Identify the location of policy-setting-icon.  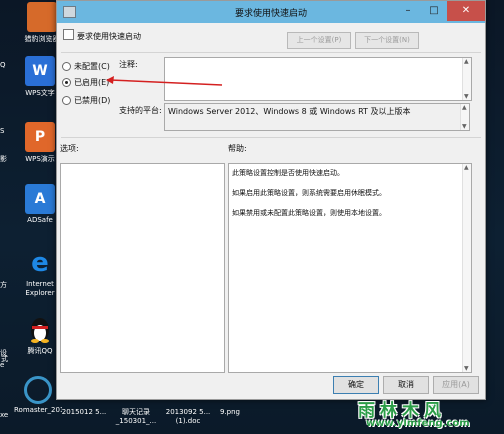
(68, 34).